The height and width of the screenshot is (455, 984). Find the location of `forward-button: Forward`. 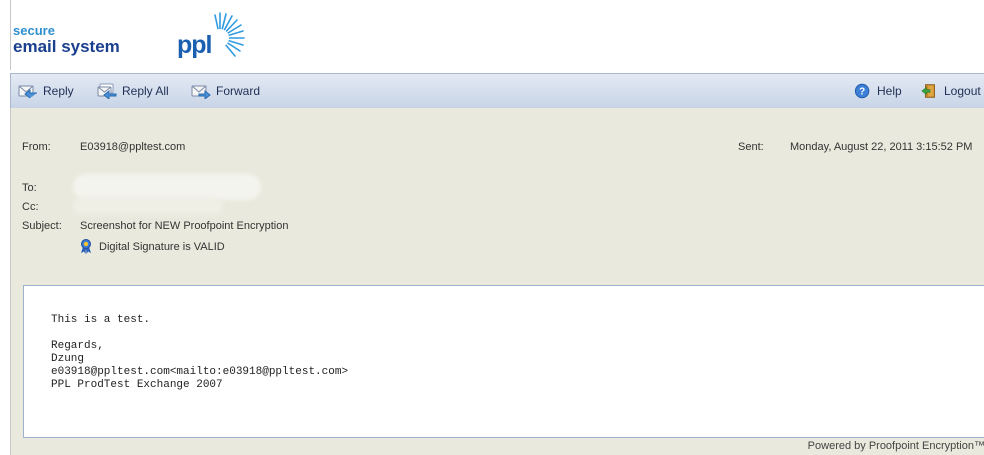

forward-button: Forward is located at coordinates (225, 91).